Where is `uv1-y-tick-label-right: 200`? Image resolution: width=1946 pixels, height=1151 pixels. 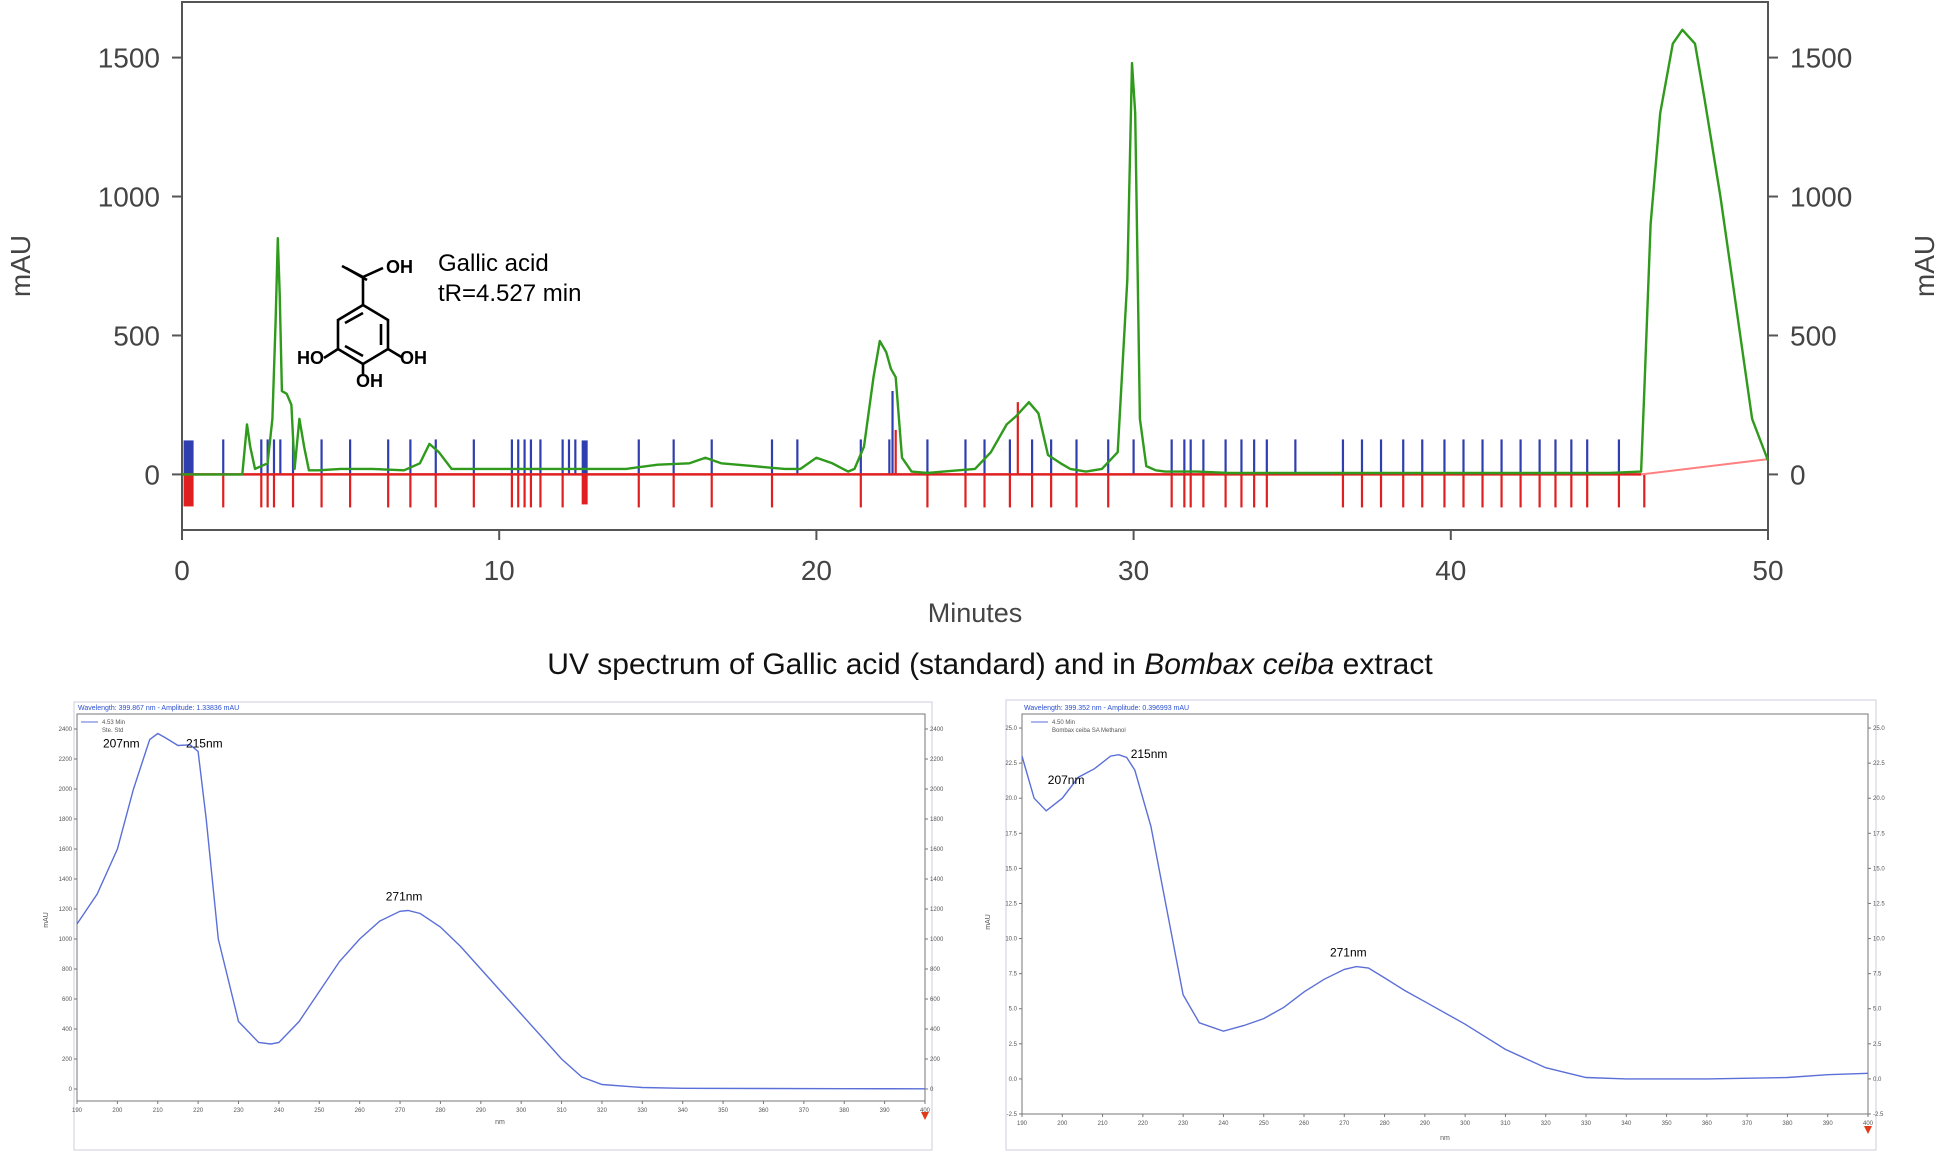
uv1-y-tick-label-right: 200 is located at coordinates (935, 1060).